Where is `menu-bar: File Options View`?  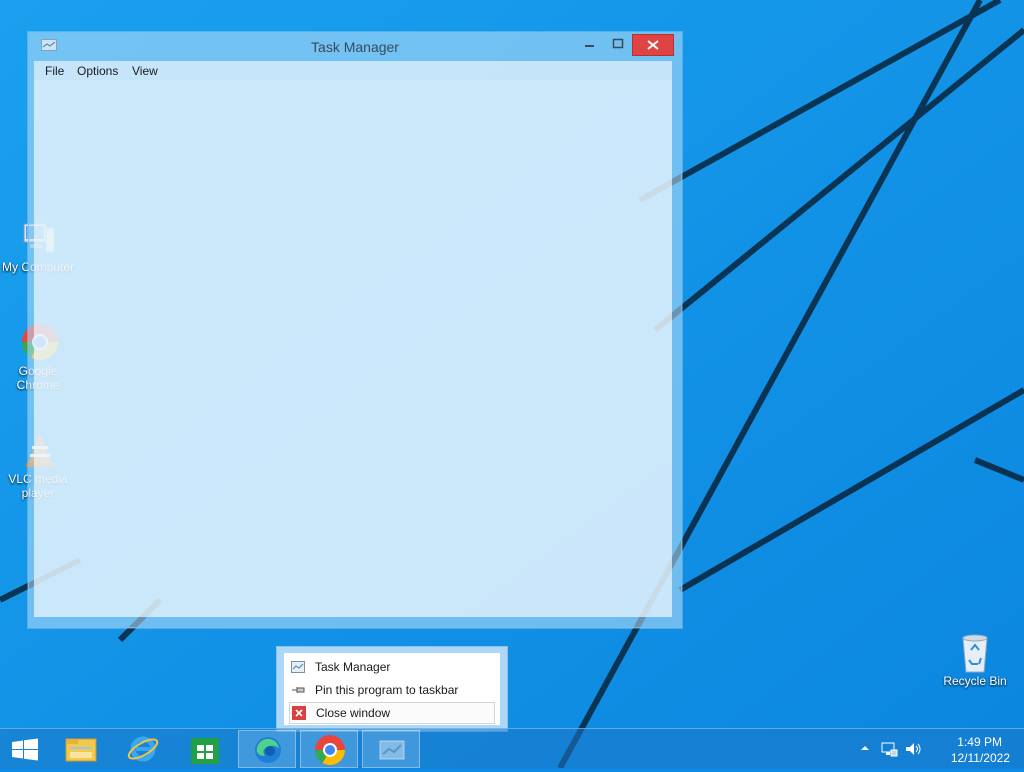
menu-bar: File Options View is located at coordinates (353, 70).